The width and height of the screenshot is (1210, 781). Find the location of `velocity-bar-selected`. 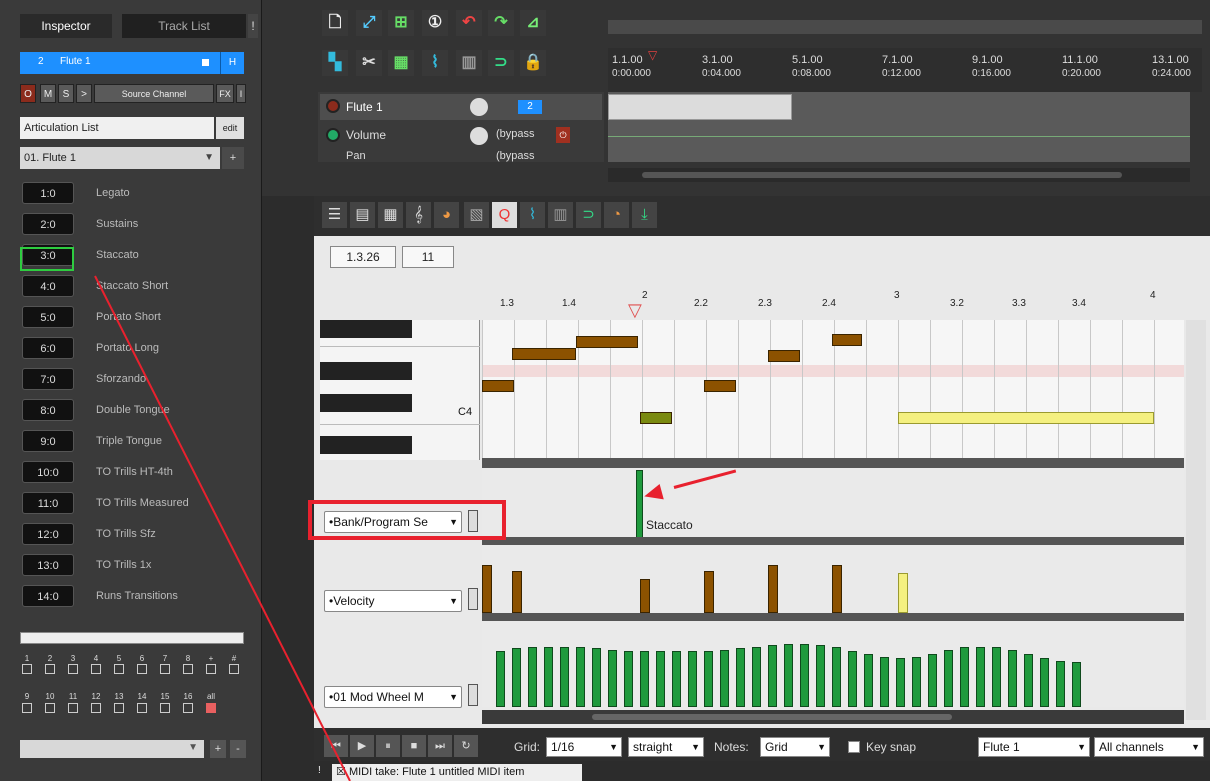

velocity-bar-selected is located at coordinates (903, 593).